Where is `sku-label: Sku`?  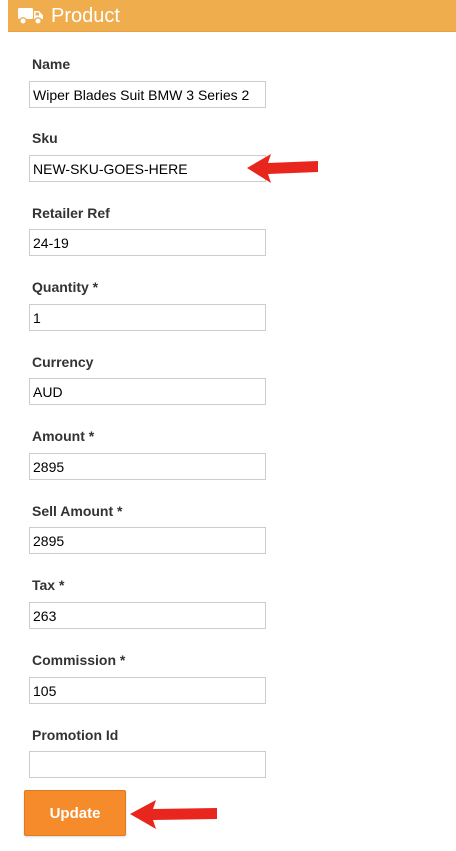
sku-label: Sku is located at coordinates (45, 138).